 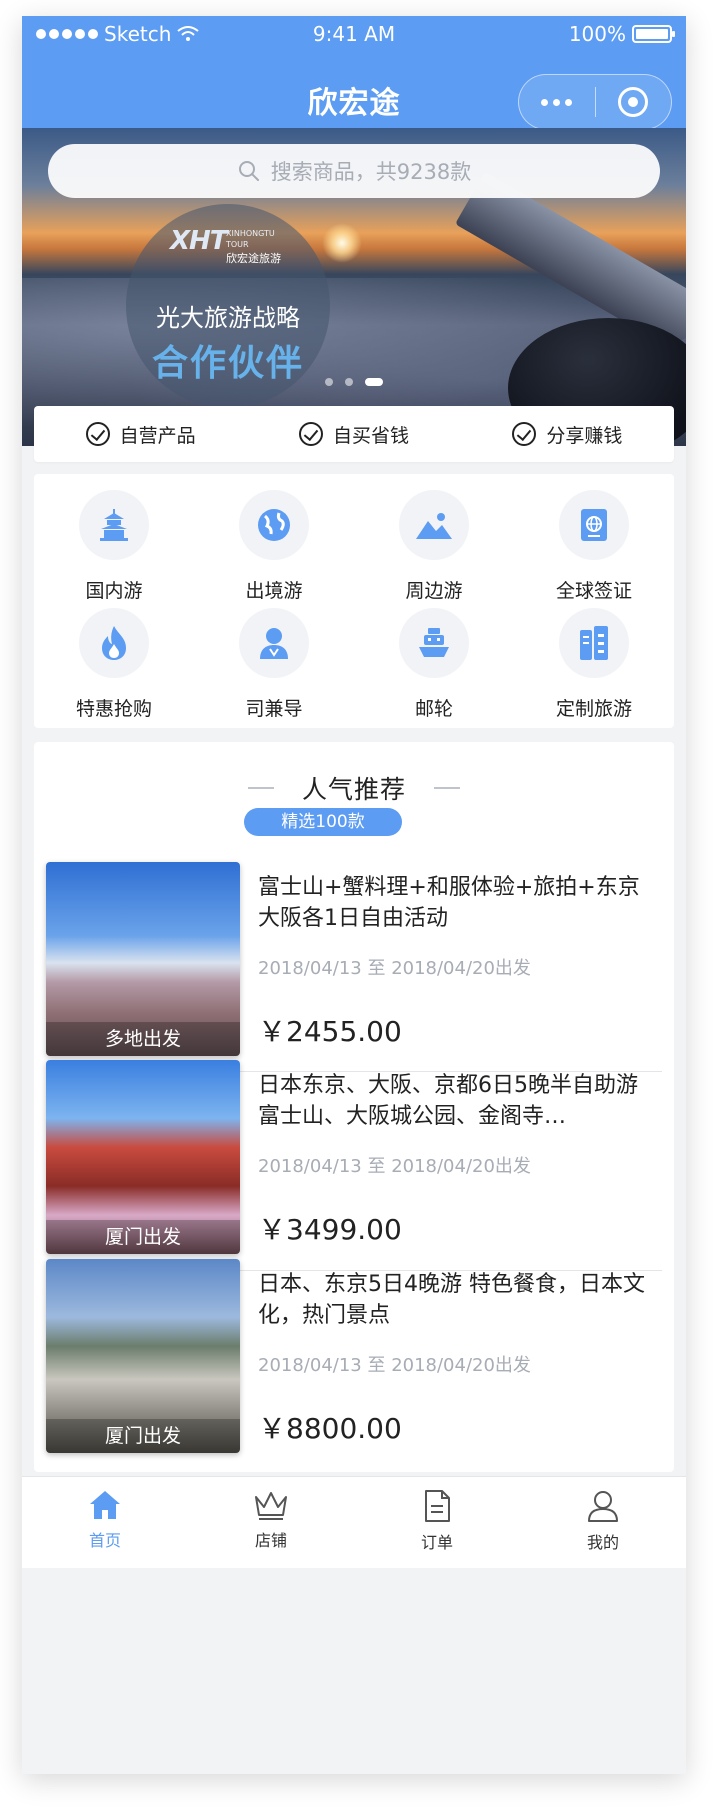 I want to click on carousel-indicator, so click(x=354, y=382).